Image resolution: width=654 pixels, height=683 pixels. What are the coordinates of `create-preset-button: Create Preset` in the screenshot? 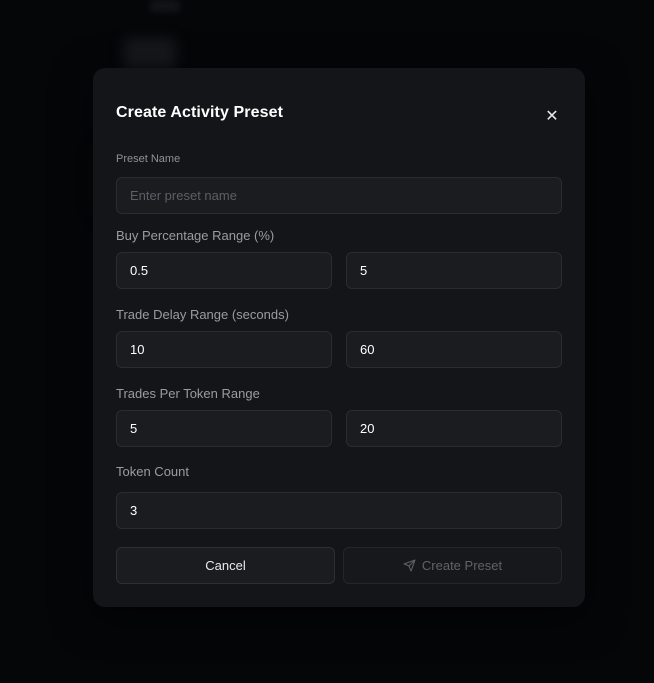 It's located at (452, 565).